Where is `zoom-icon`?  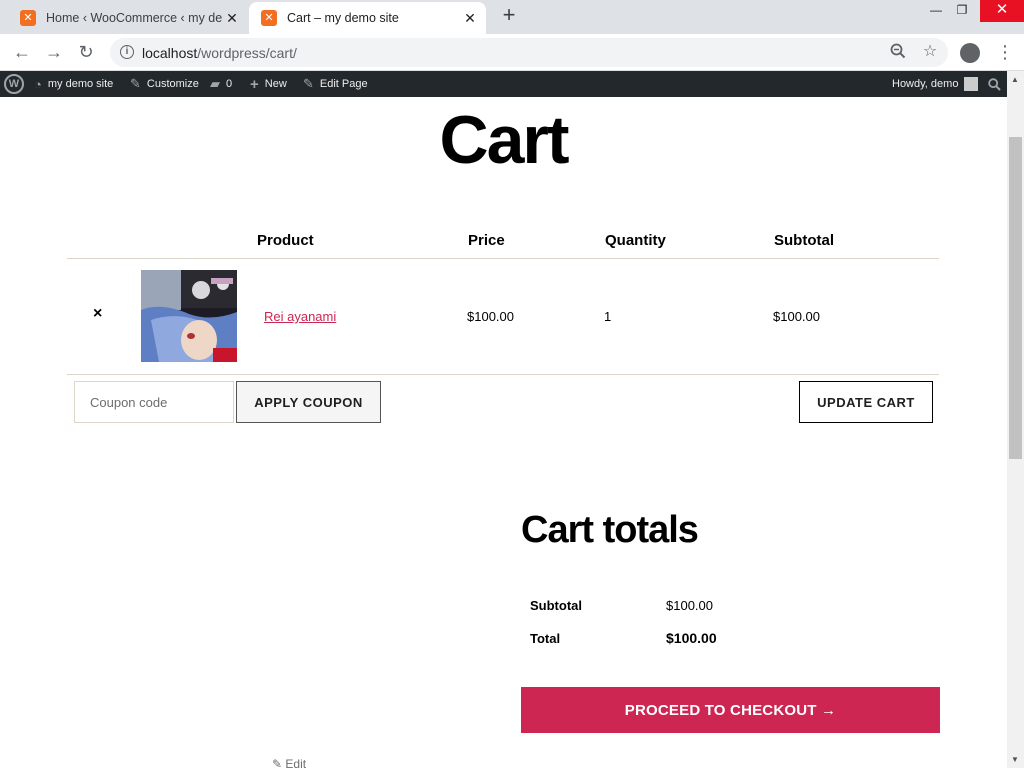 zoom-icon is located at coordinates (898, 53).